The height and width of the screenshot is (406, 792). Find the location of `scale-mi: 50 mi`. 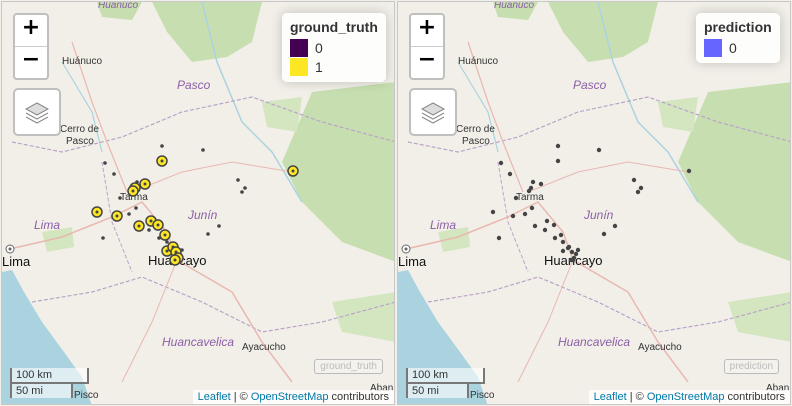

scale-mi: 50 mi is located at coordinates (437, 390).